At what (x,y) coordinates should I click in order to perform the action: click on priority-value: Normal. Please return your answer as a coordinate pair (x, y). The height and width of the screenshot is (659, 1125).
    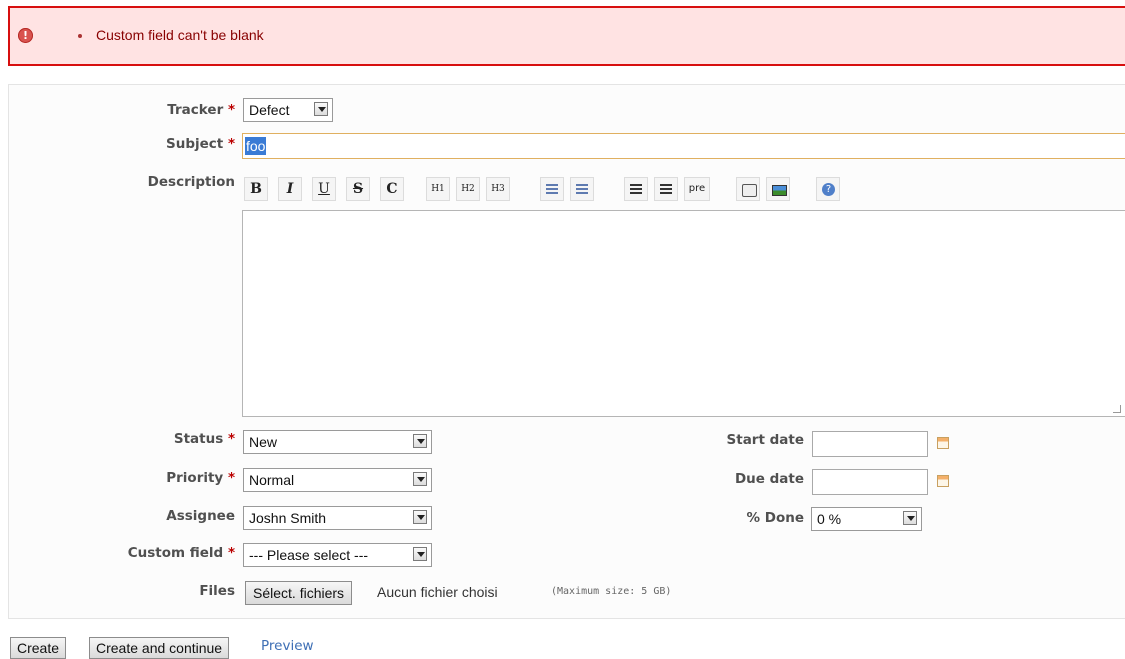
    Looking at the image, I should click on (272, 480).